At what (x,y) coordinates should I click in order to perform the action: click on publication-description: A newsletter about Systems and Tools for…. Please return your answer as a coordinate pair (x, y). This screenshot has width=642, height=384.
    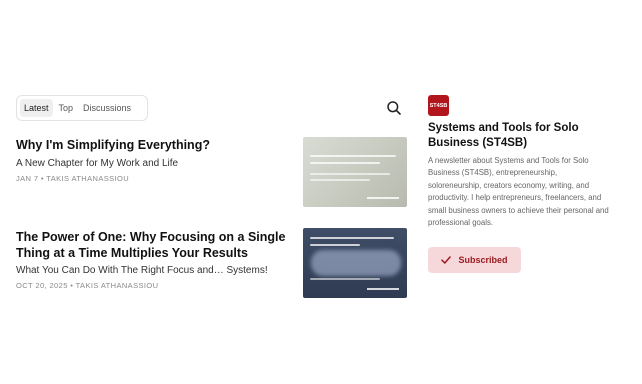
    Looking at the image, I should click on (518, 192).